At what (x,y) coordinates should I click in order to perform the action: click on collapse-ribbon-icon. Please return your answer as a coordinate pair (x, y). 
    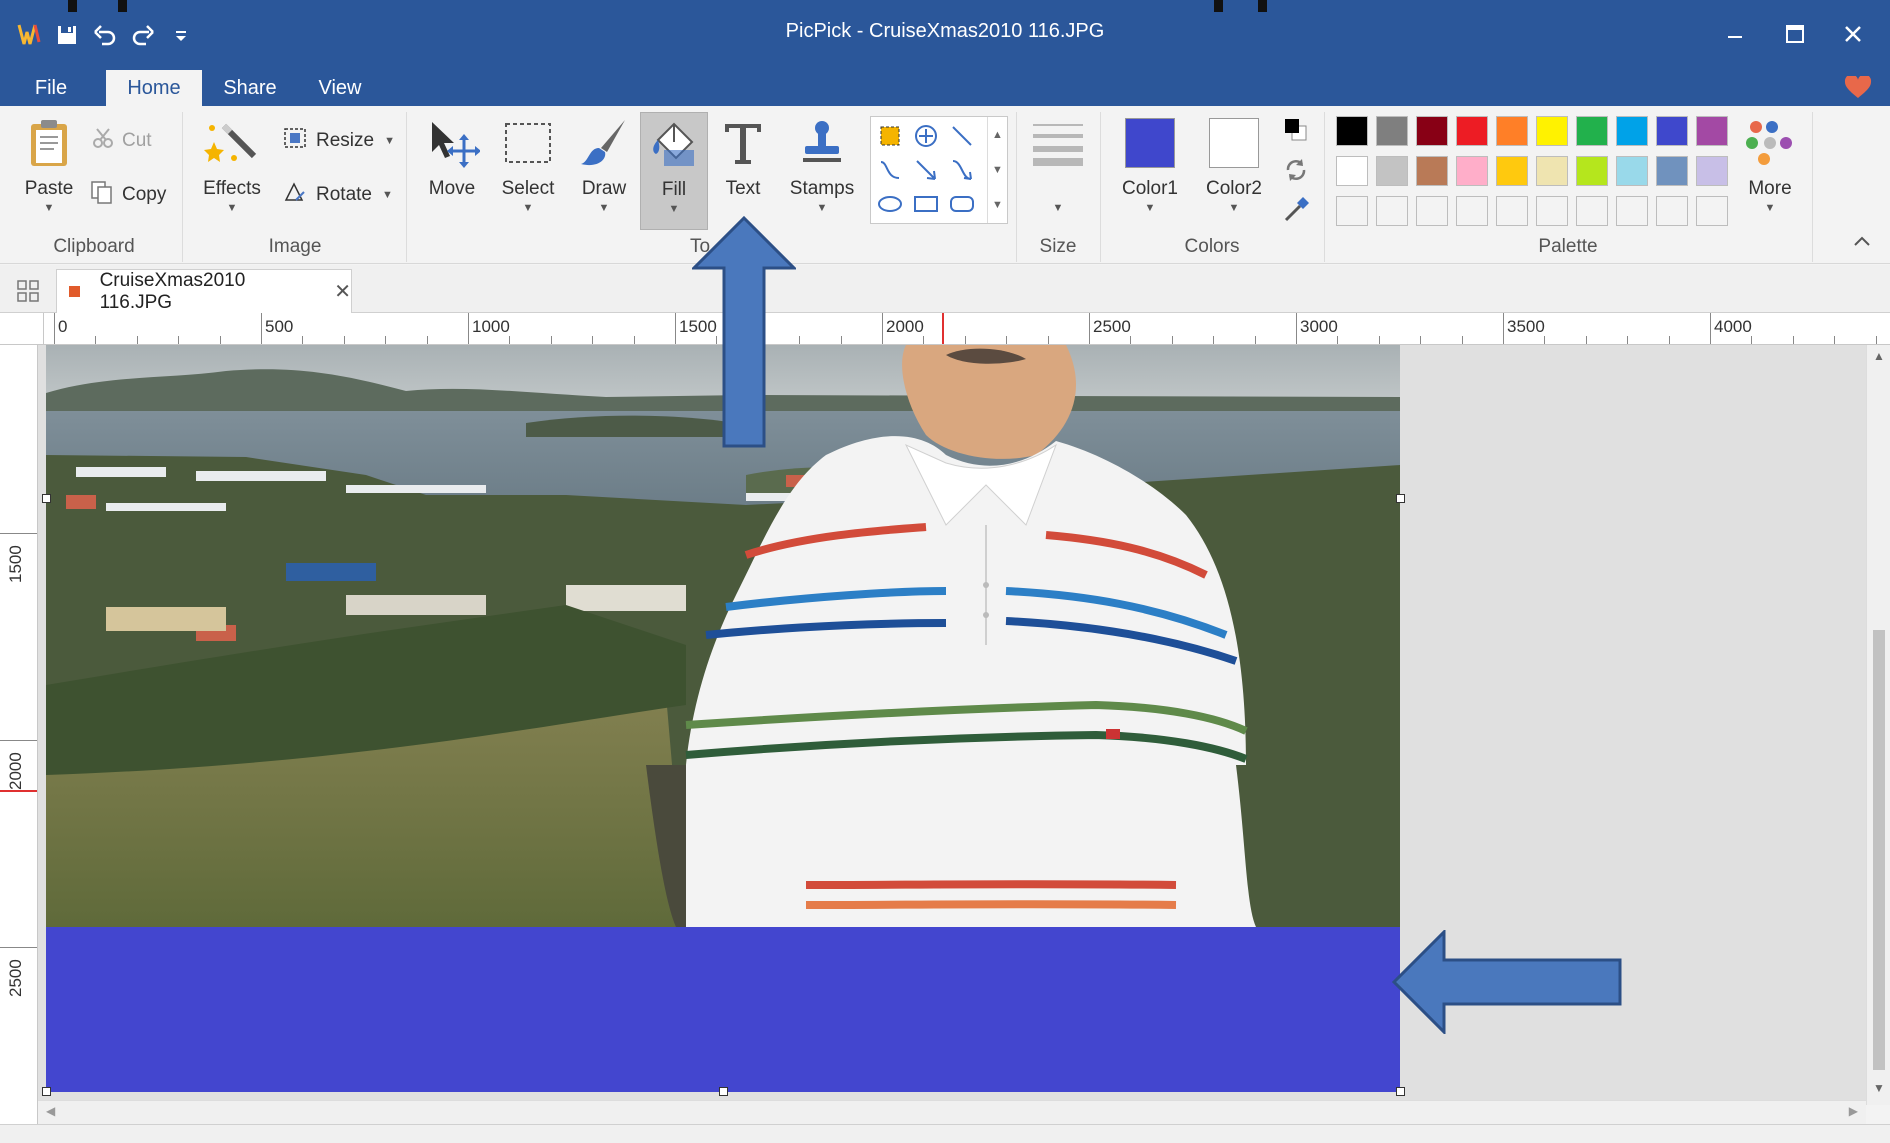
    Looking at the image, I should click on (1862, 243).